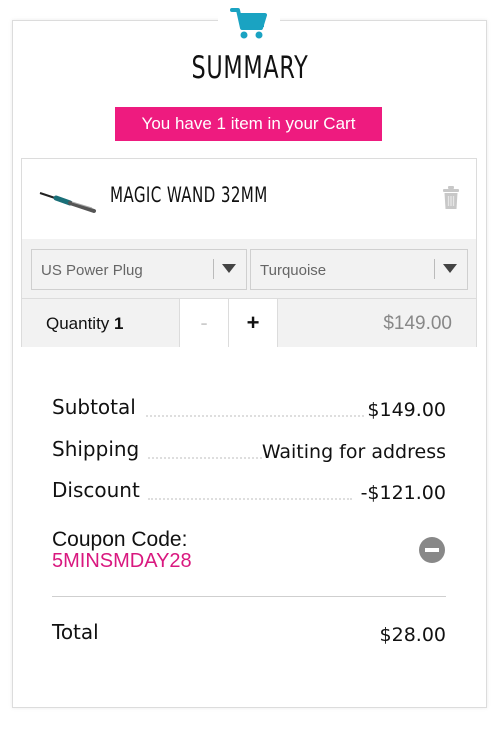 Image resolution: width=500 pixels, height=729 pixels. Describe the element at coordinates (403, 493) in the screenshot. I see `discount-value: -$121.00` at that location.